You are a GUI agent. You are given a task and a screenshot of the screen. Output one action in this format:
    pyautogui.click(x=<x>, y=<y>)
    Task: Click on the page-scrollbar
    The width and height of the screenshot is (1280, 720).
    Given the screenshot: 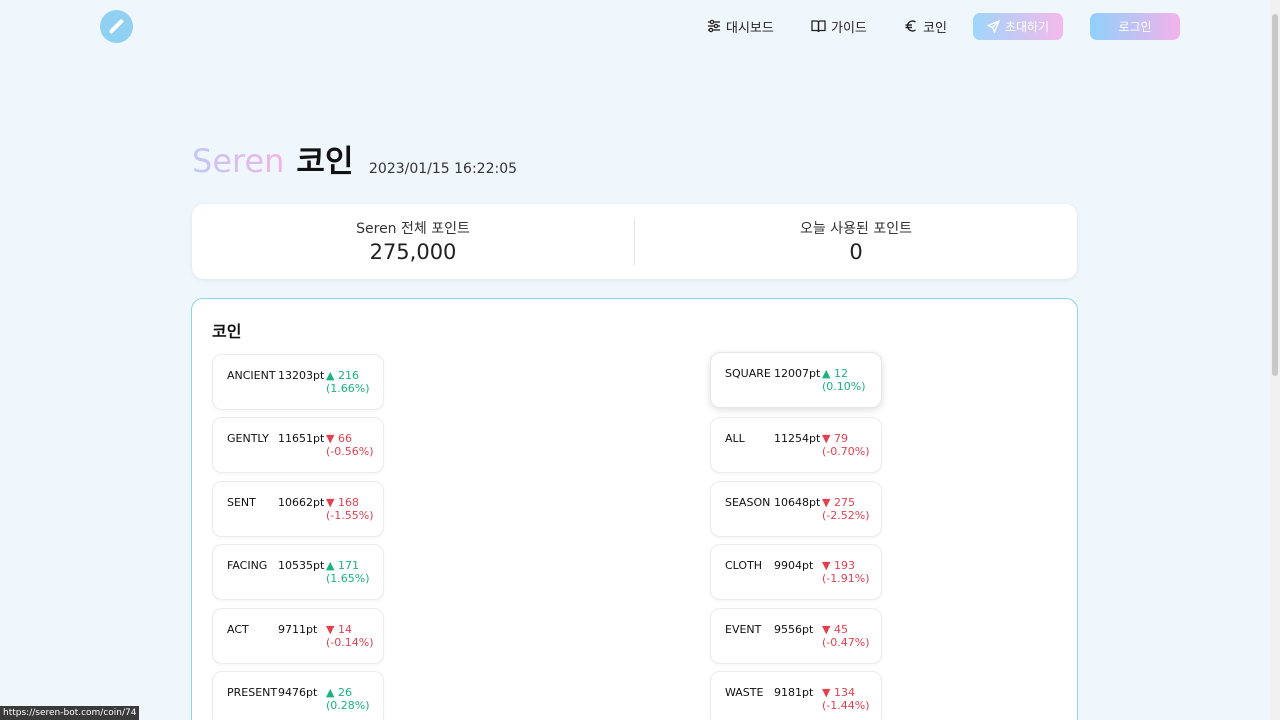 What is the action you would take?
    pyautogui.click(x=1275, y=360)
    